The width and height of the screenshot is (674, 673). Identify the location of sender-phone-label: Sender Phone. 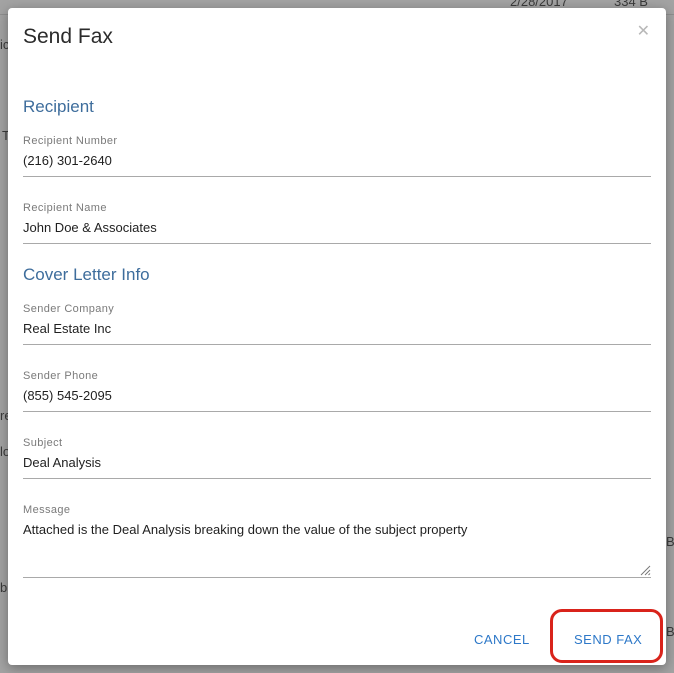
(61, 376).